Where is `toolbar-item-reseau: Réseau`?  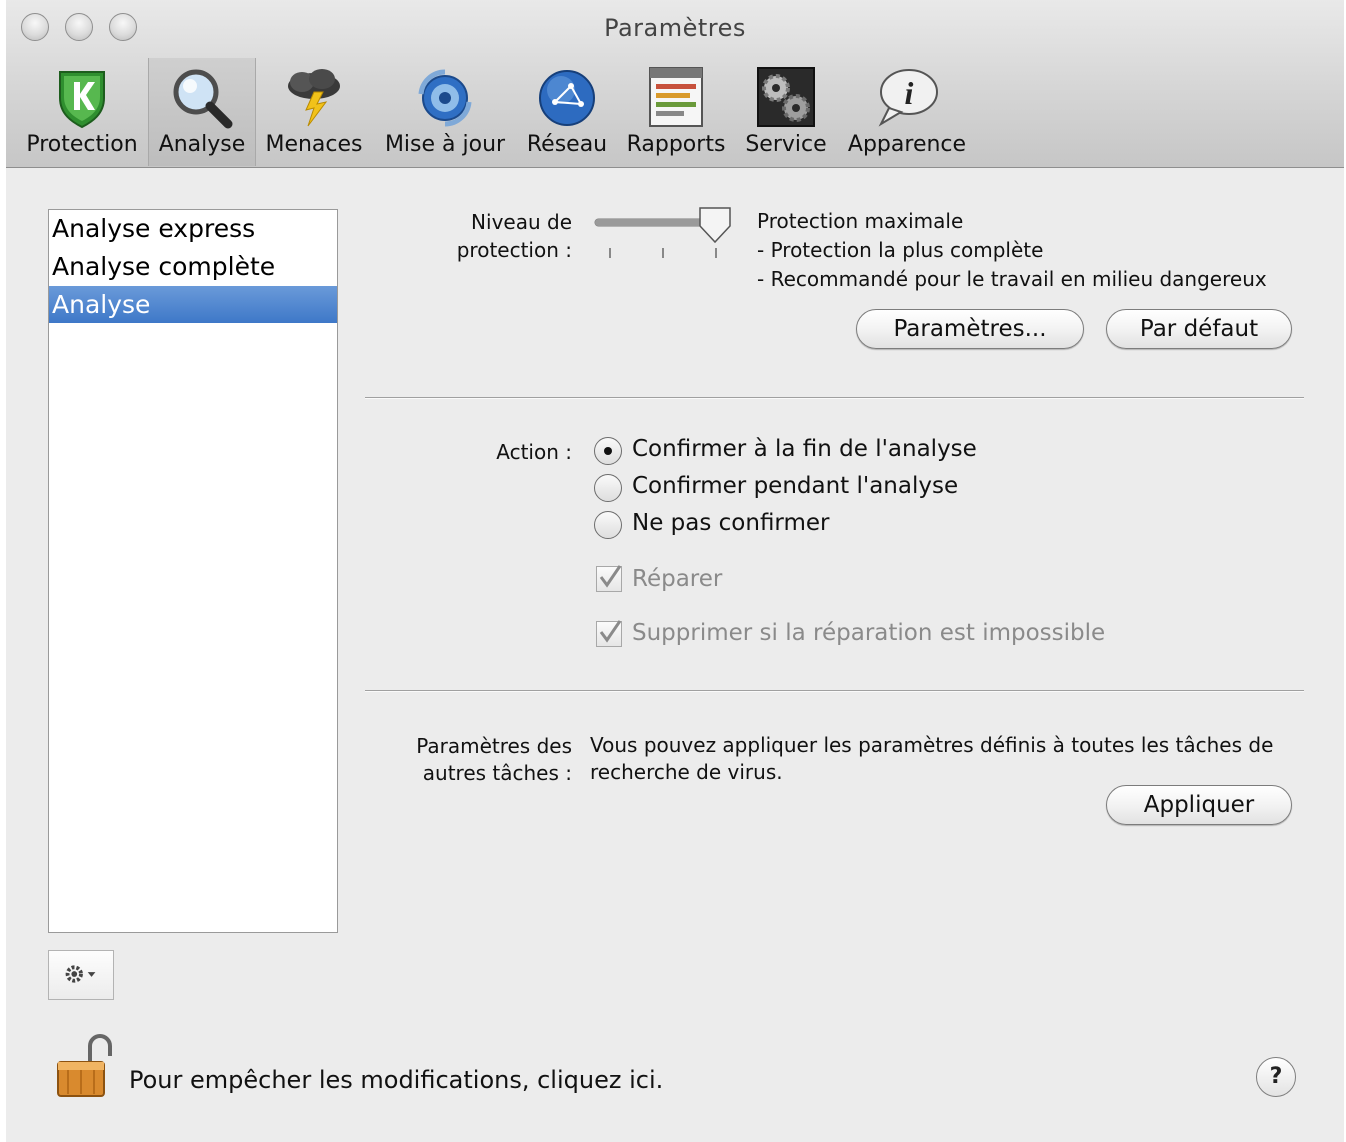
toolbar-item-reseau: Réseau is located at coordinates (567, 112).